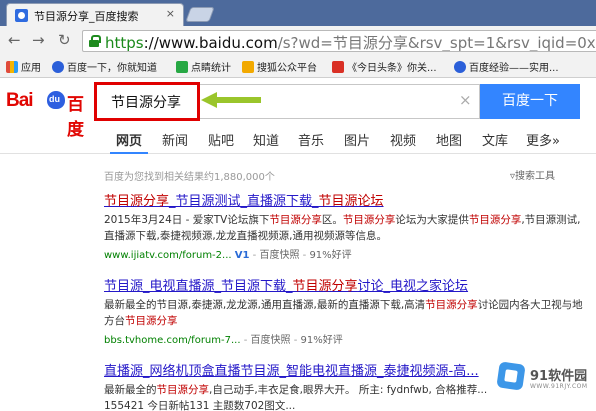 The height and width of the screenshot is (411, 596). Describe the element at coordinates (465, 100) in the screenshot. I see `clear-icon: ×` at that location.